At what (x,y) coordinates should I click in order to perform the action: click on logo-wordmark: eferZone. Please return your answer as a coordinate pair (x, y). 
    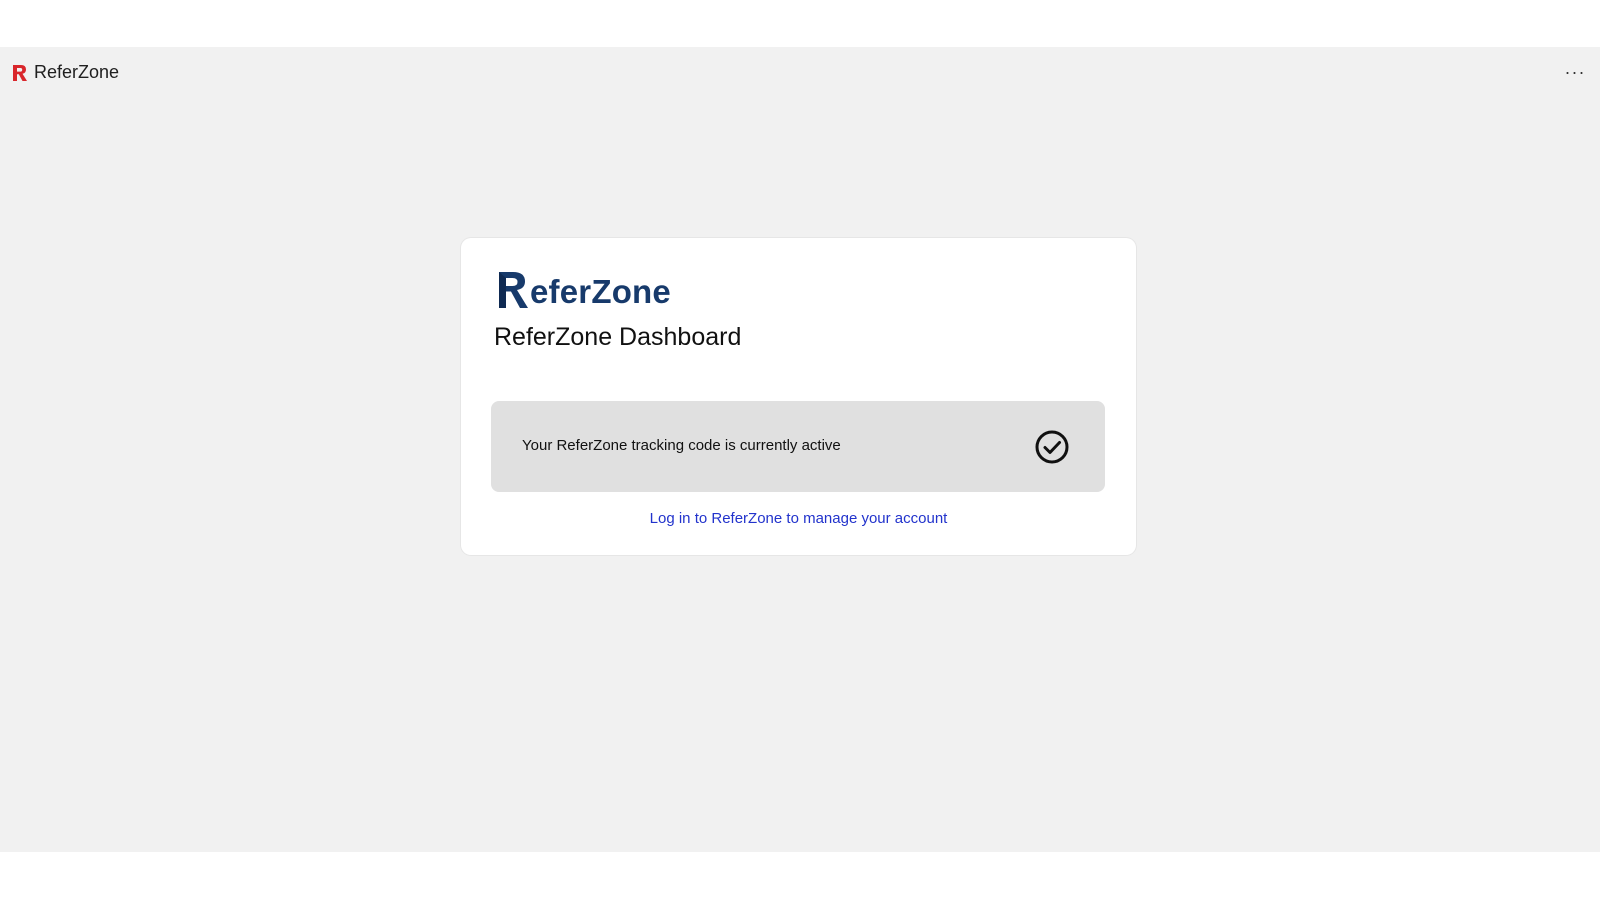
    Looking at the image, I should click on (600, 291).